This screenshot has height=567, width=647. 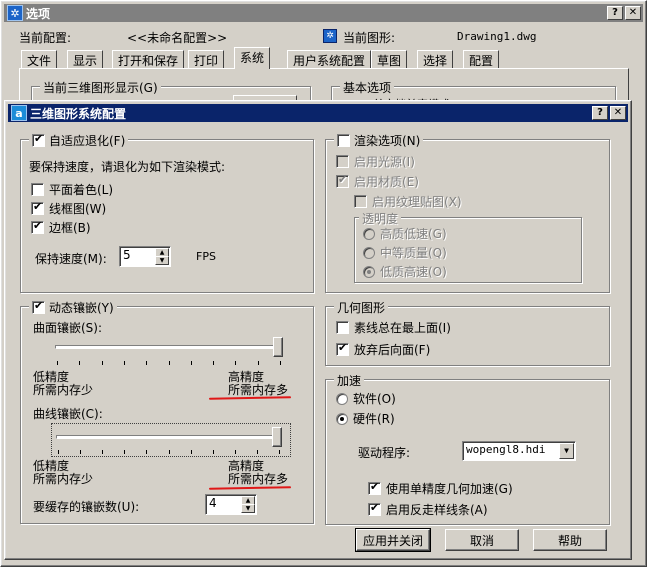 What do you see at coordinates (38, 306) in the screenshot?
I see `dynamic-tessellation-checkbox` at bounding box center [38, 306].